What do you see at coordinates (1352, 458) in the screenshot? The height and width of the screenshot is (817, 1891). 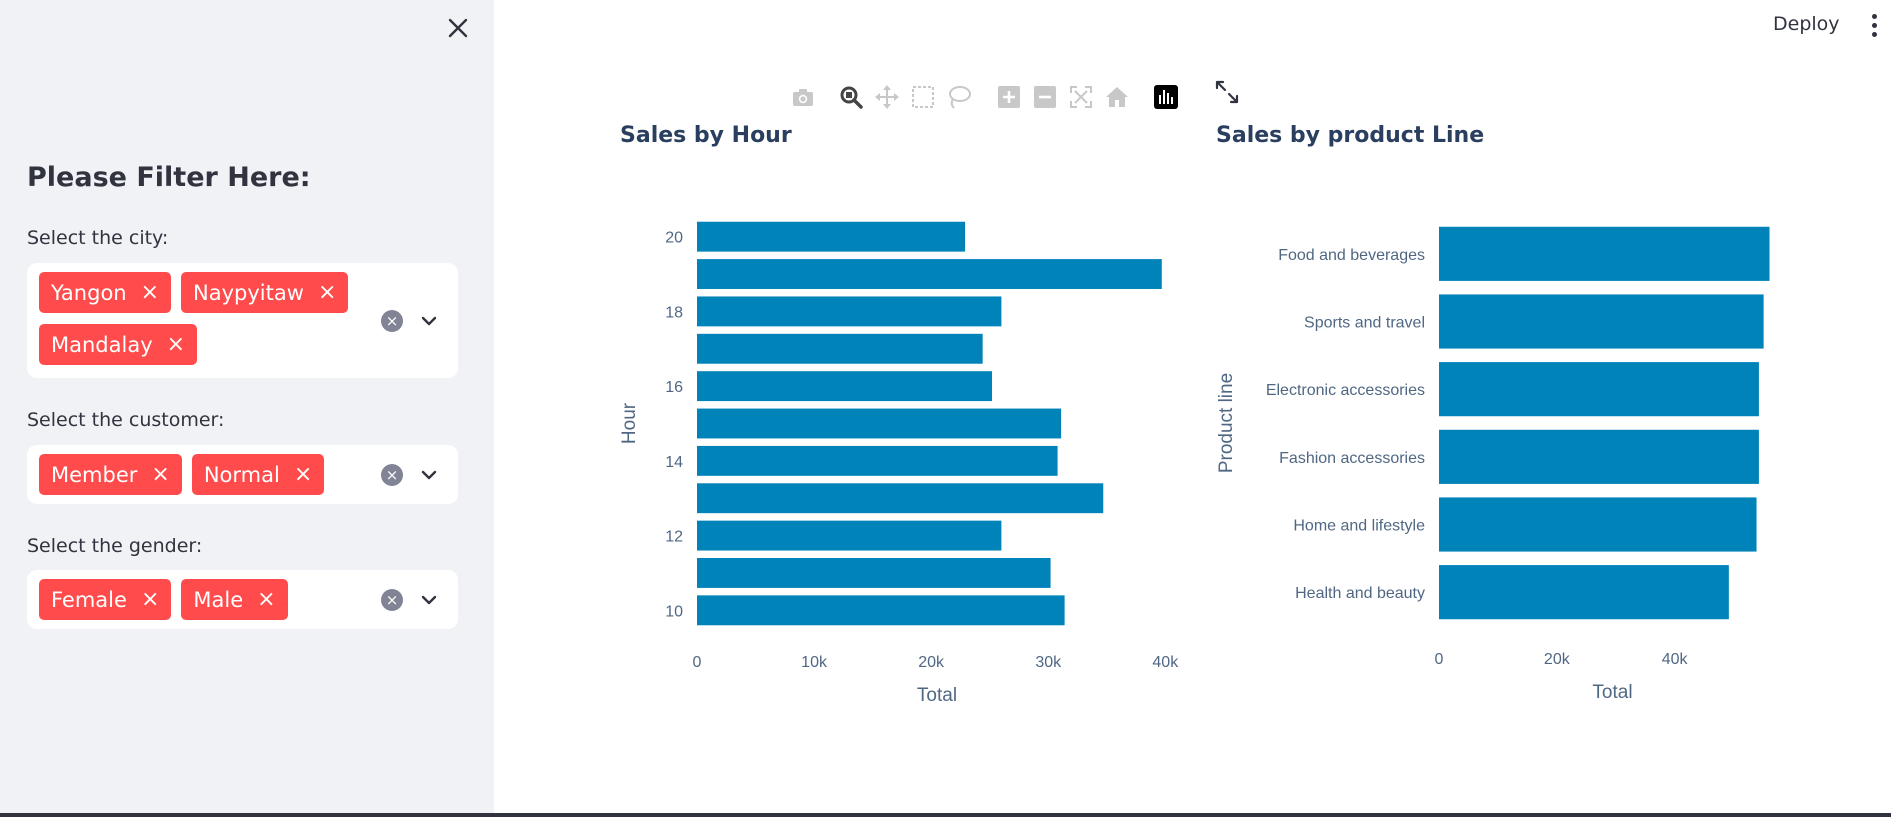 I see `y-tick-label: Fashion accessories` at bounding box center [1352, 458].